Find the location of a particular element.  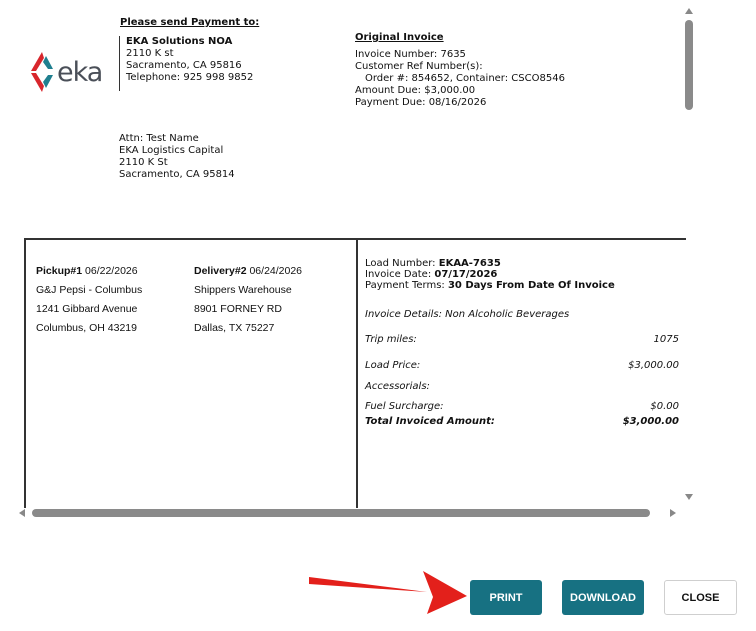

load-number: EKAA-7635 is located at coordinates (469, 263).